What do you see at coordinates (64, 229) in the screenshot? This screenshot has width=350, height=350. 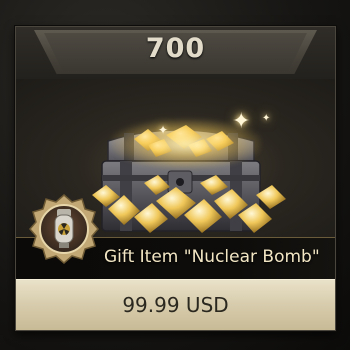 I see `nuclear-bomb-badge-icon` at bounding box center [64, 229].